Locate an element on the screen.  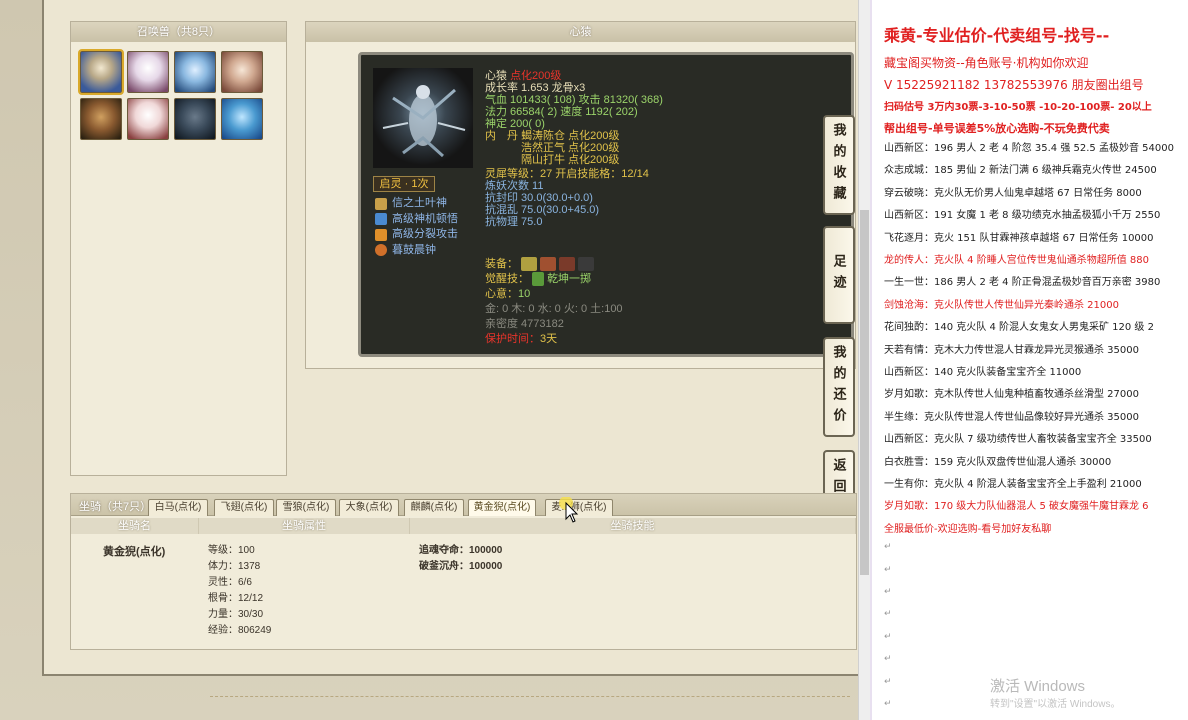
doc-line: V 15225921182 13782553976 朋友圈出组号 is located at coordinates (1014, 85).